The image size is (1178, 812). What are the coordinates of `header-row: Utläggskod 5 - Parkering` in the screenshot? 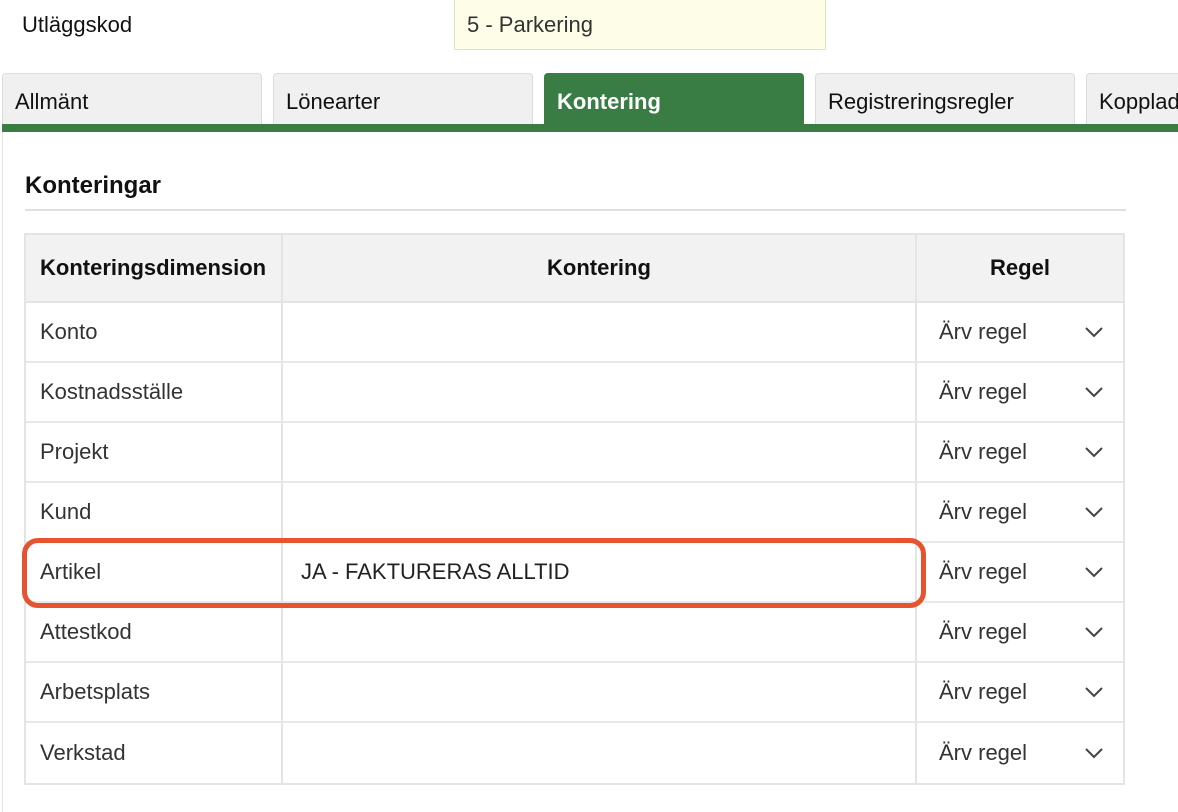 It's located at (589, 30).